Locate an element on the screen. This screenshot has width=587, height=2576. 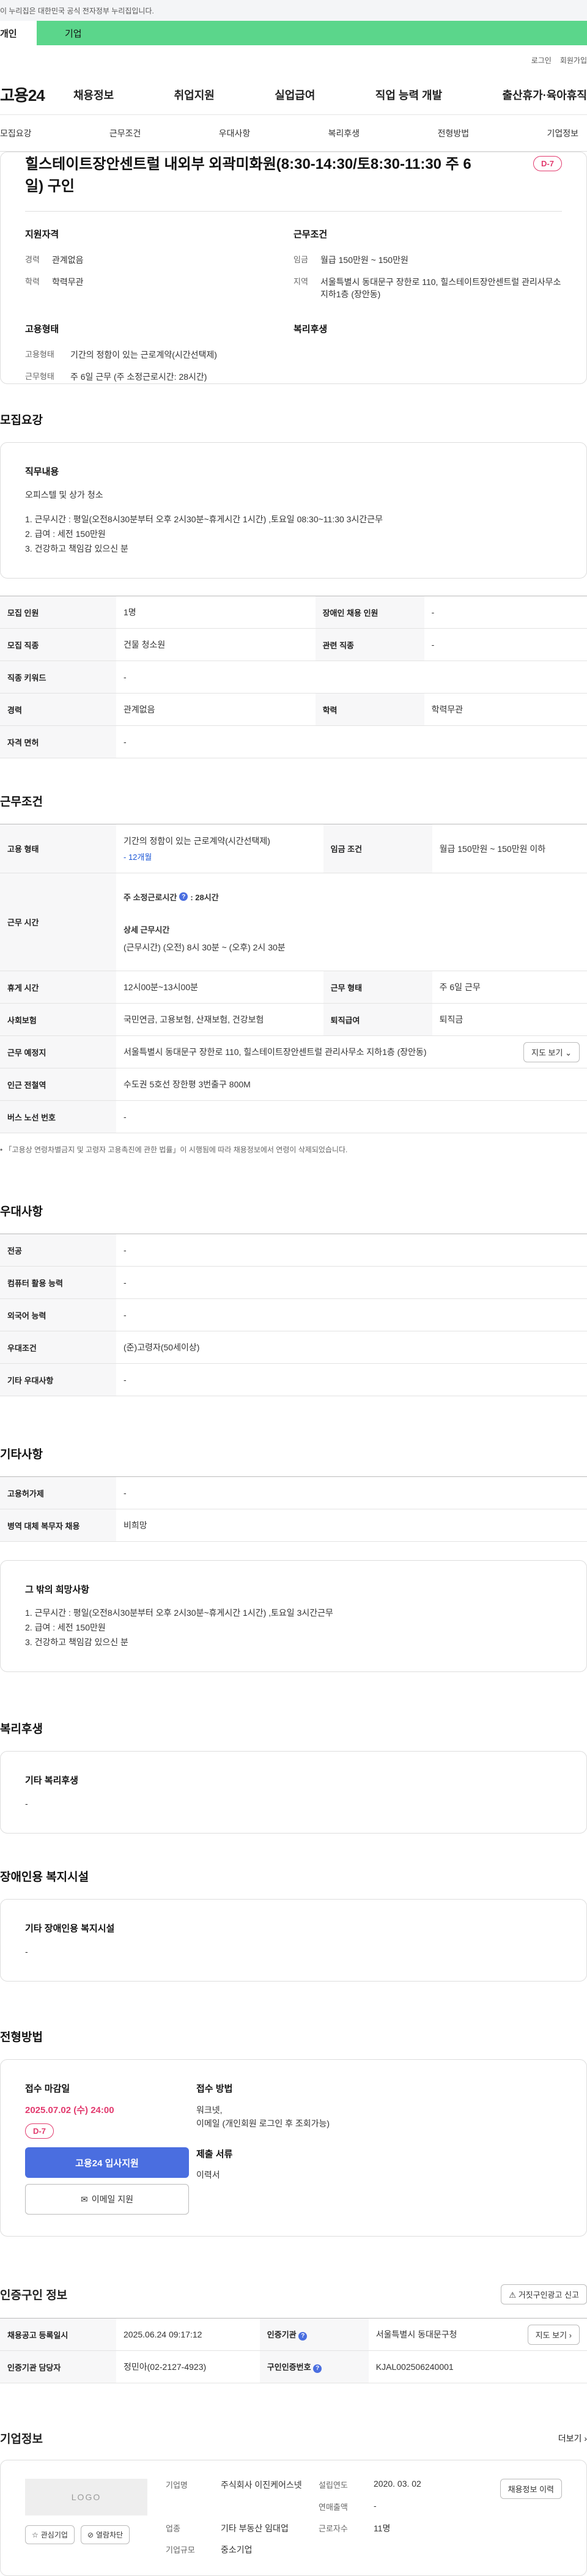
anchor-recruit: 모집요강 is located at coordinates (16, 133).